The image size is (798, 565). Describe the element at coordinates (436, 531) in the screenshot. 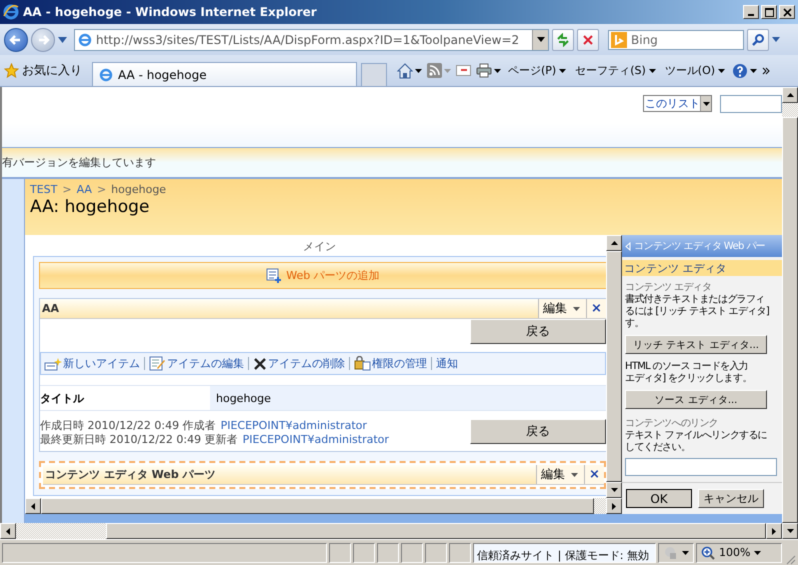

I see `scrollbar-thumb` at that location.